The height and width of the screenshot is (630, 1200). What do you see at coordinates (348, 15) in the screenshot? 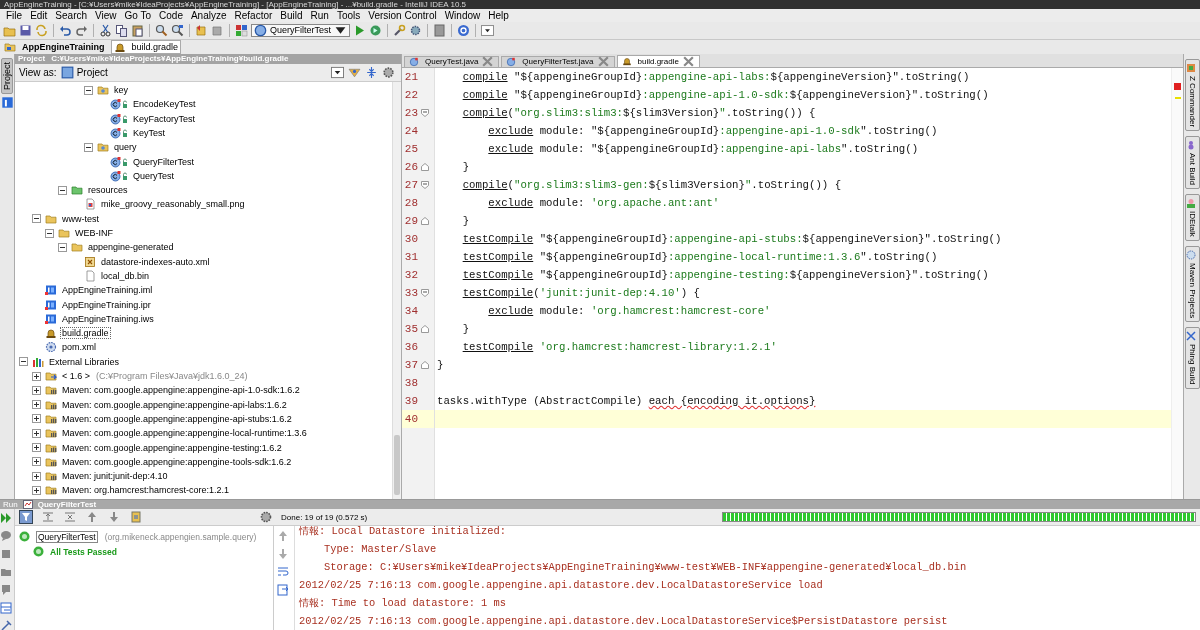
I see `menu-item: Tools` at bounding box center [348, 15].